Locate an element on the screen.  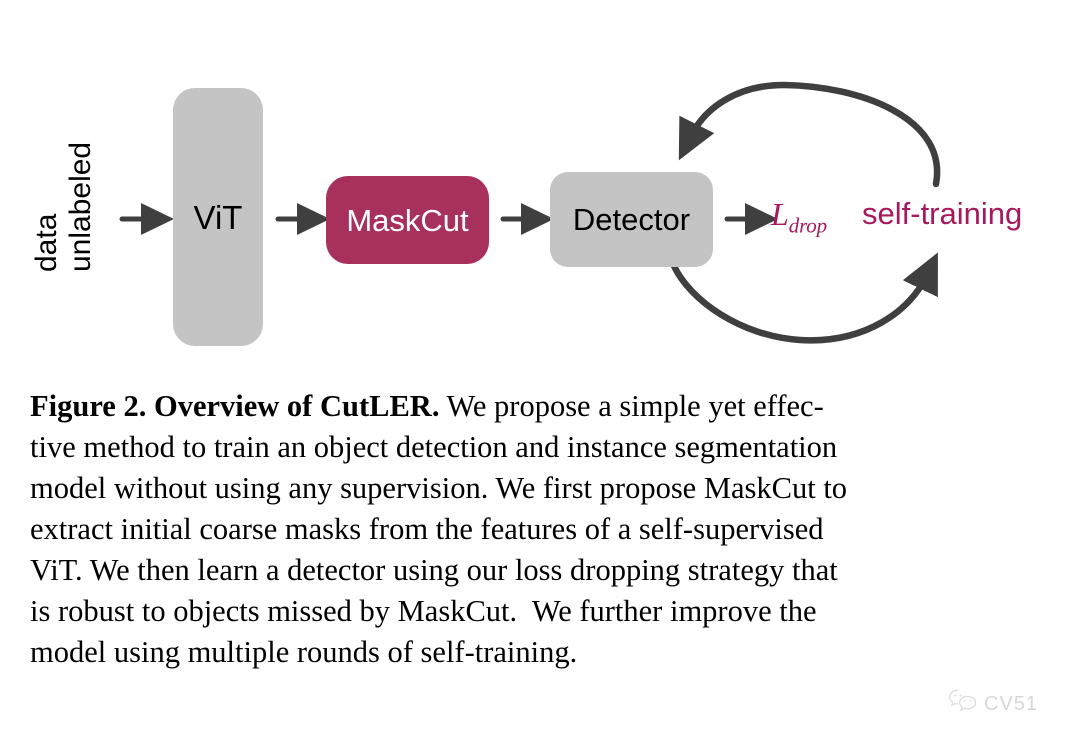
node-maskcut-label: MaskCut is located at coordinates (407, 220).